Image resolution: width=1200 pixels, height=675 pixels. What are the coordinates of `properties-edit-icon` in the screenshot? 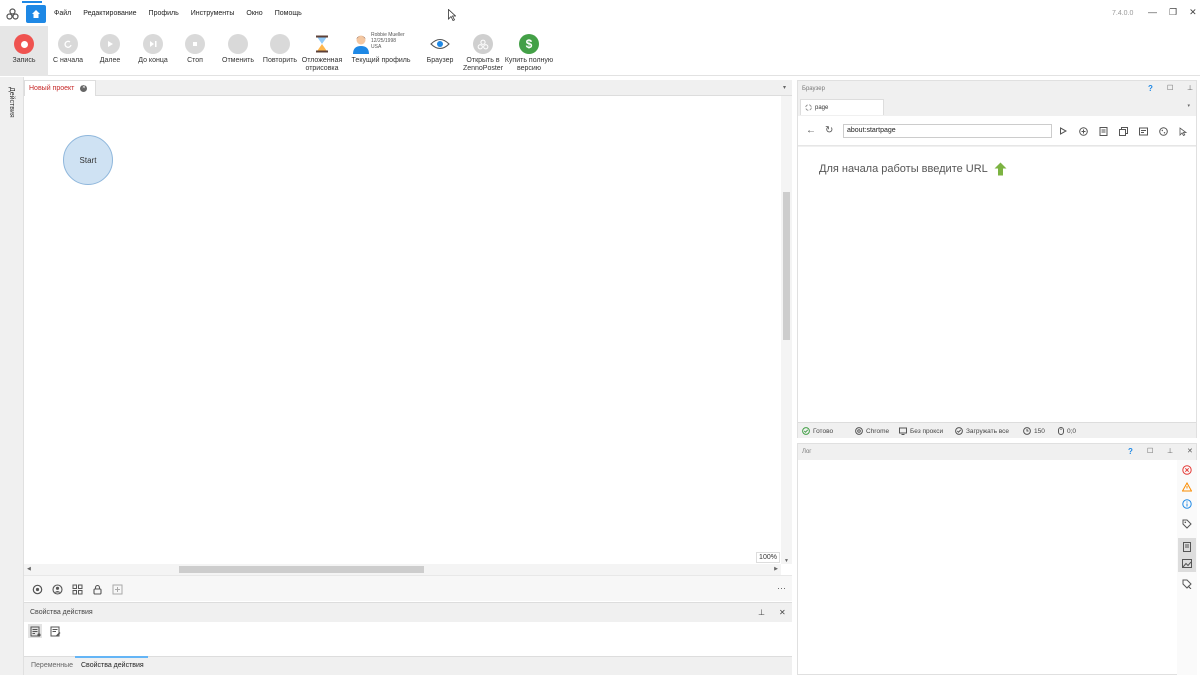 It's located at (55, 631).